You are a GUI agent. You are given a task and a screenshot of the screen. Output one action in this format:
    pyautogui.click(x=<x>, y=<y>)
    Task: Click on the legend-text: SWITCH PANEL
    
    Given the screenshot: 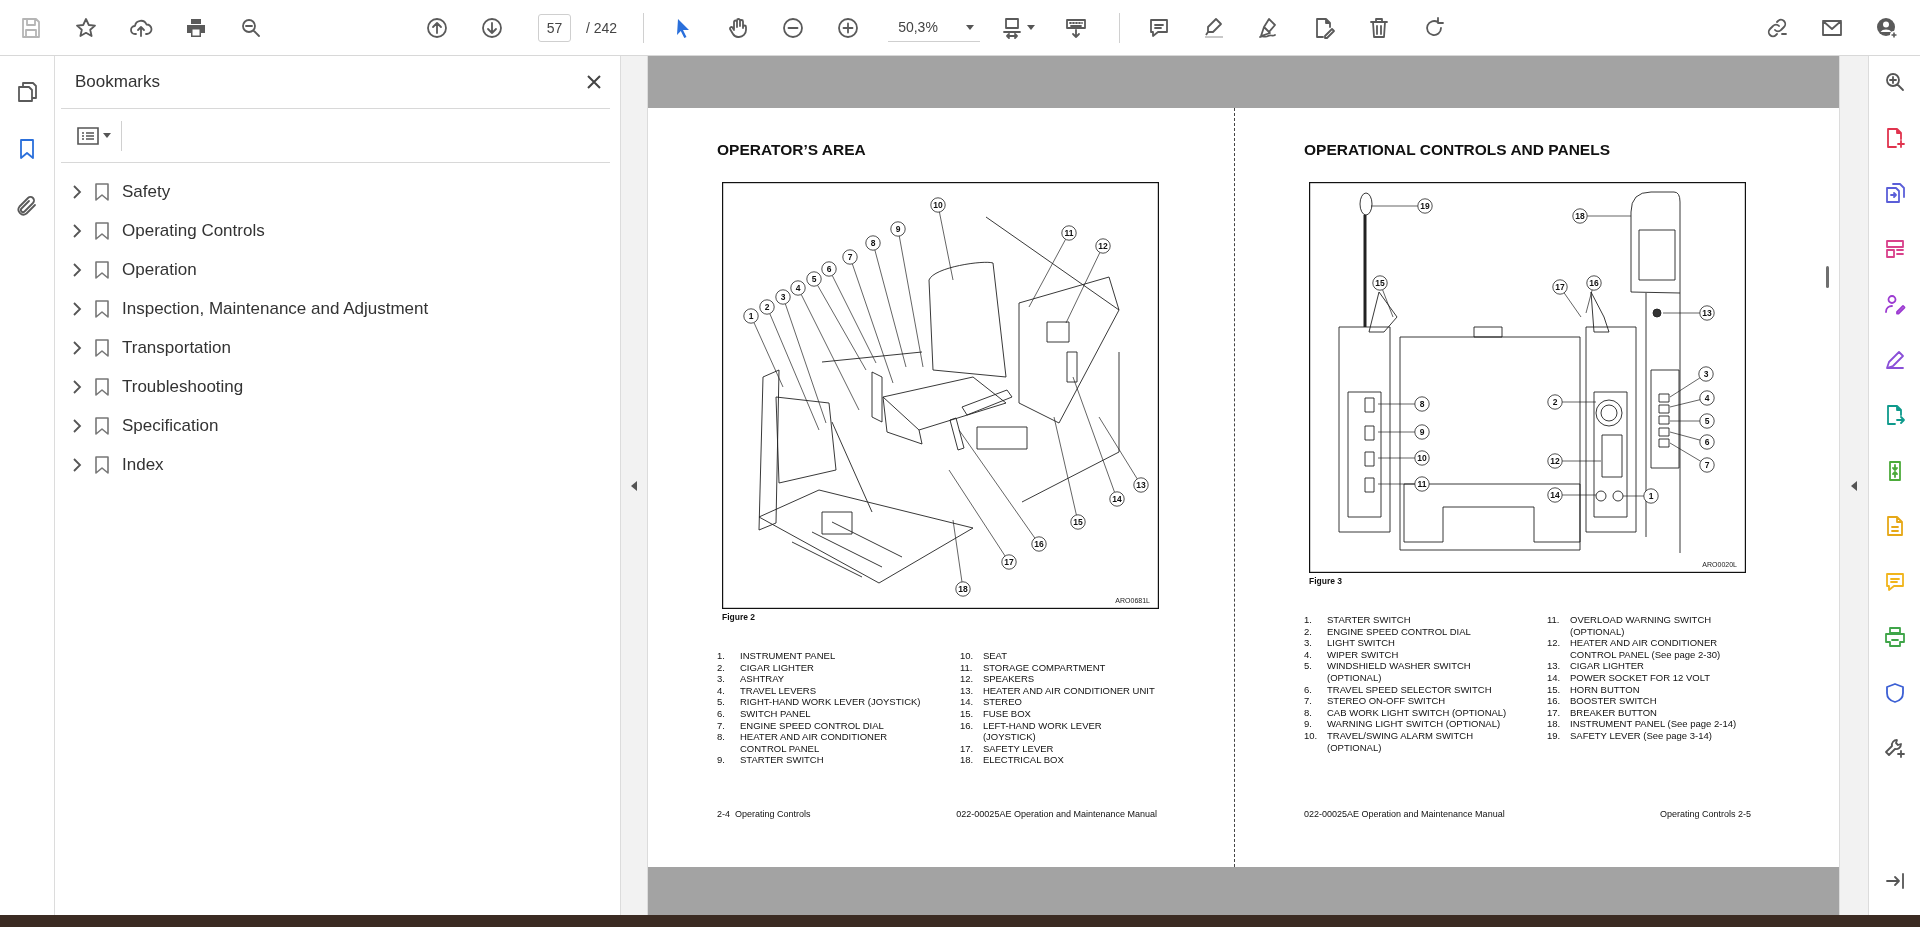 What is the action you would take?
    pyautogui.click(x=775, y=713)
    